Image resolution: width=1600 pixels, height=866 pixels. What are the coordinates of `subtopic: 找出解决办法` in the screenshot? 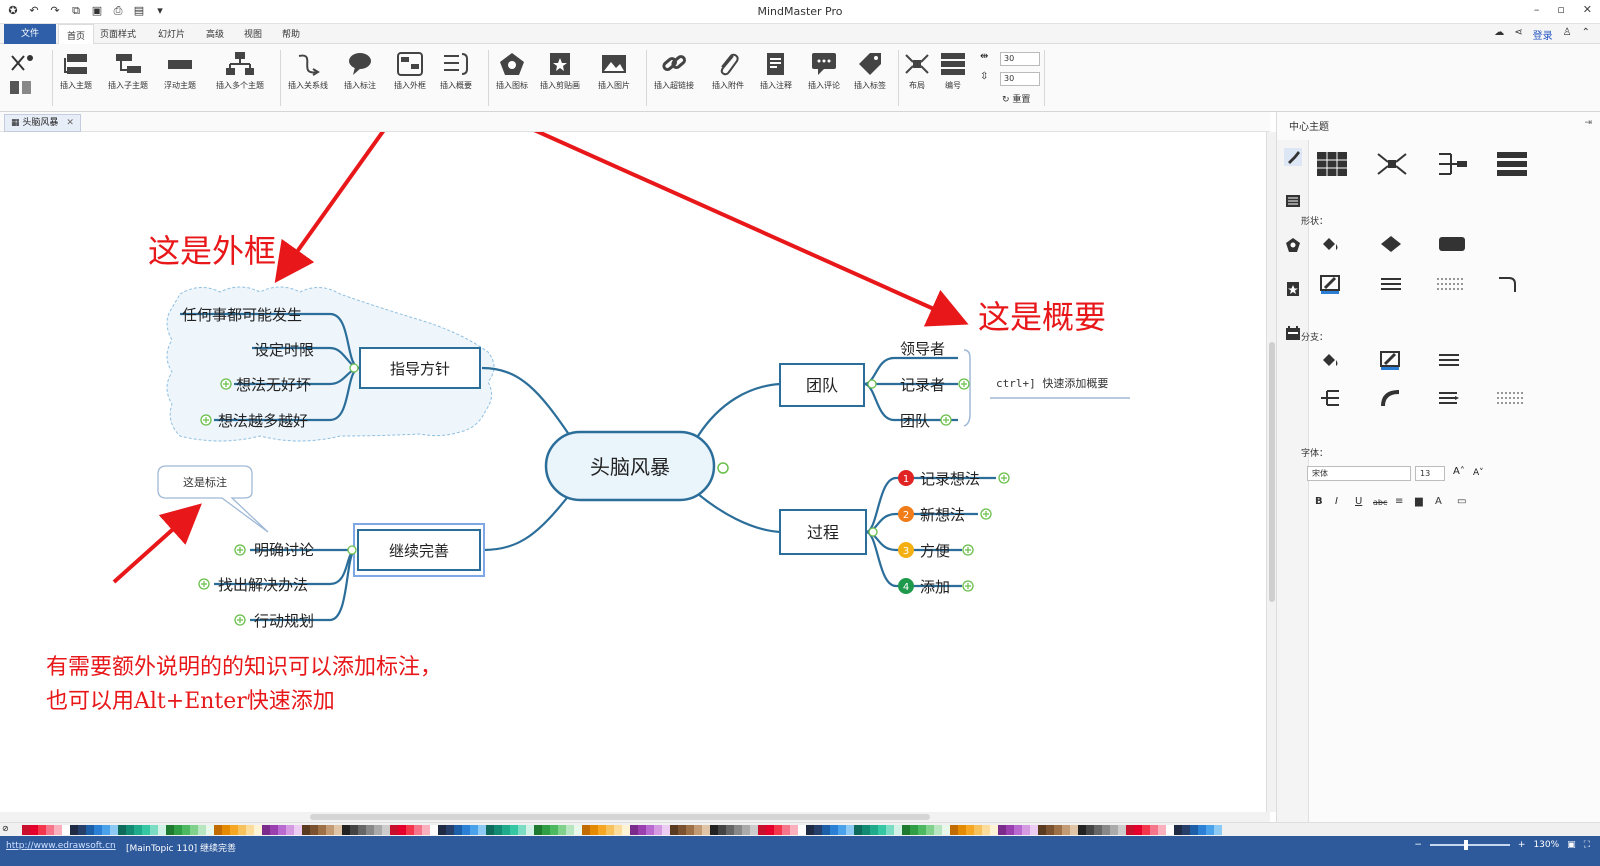 It's located at (263, 585).